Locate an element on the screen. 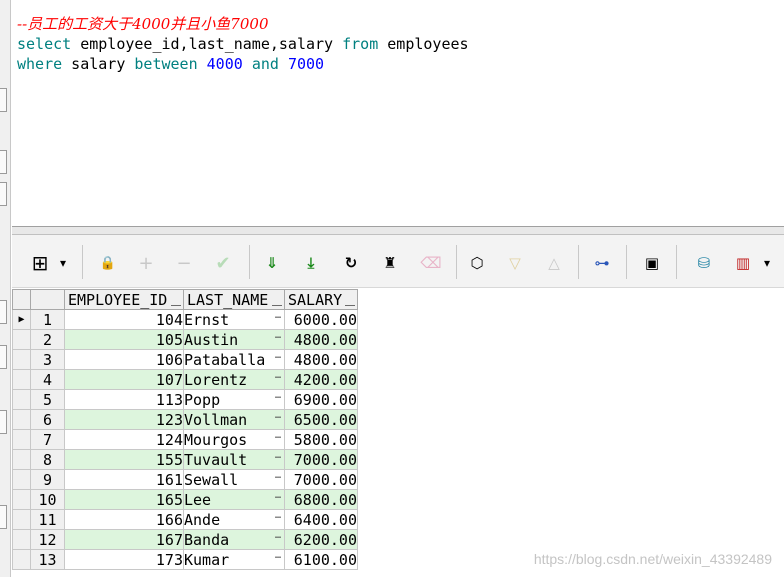 Image resolution: width=784 pixels, height=577 pixels. query-builder-icon: ⊶ is located at coordinates (602, 263).